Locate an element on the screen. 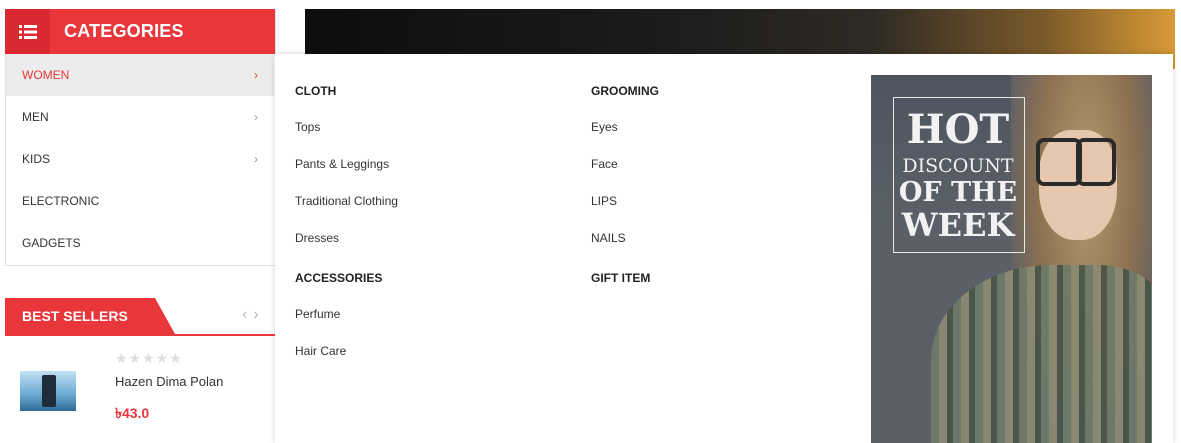 The image size is (1181, 443). carousel-nav: ‹› is located at coordinates (253, 315).